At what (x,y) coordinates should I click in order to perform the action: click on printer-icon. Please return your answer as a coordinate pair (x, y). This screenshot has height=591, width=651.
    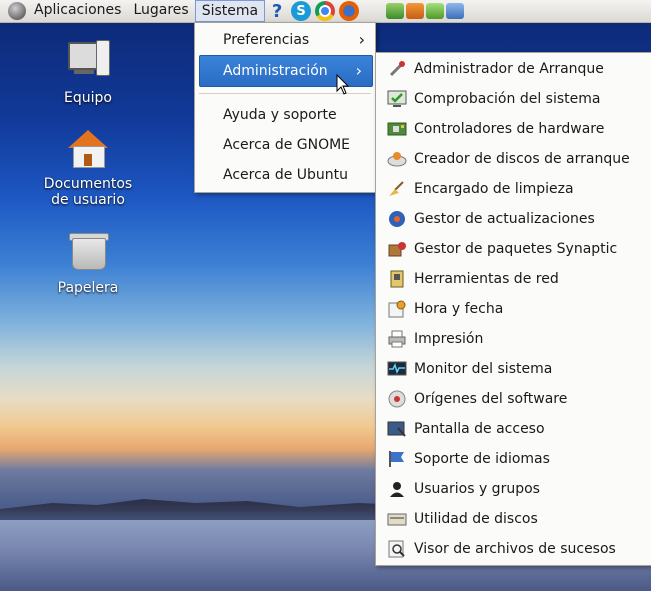
    Looking at the image, I should click on (397, 339).